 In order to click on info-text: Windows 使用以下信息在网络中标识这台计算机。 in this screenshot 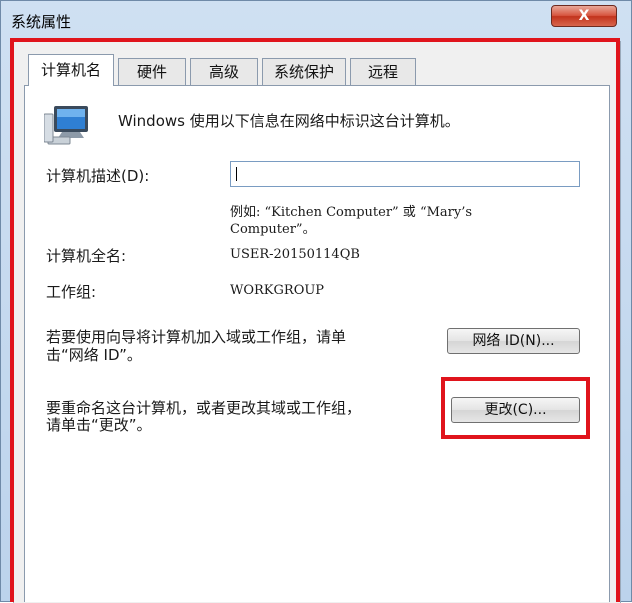, I will do `click(289, 121)`.